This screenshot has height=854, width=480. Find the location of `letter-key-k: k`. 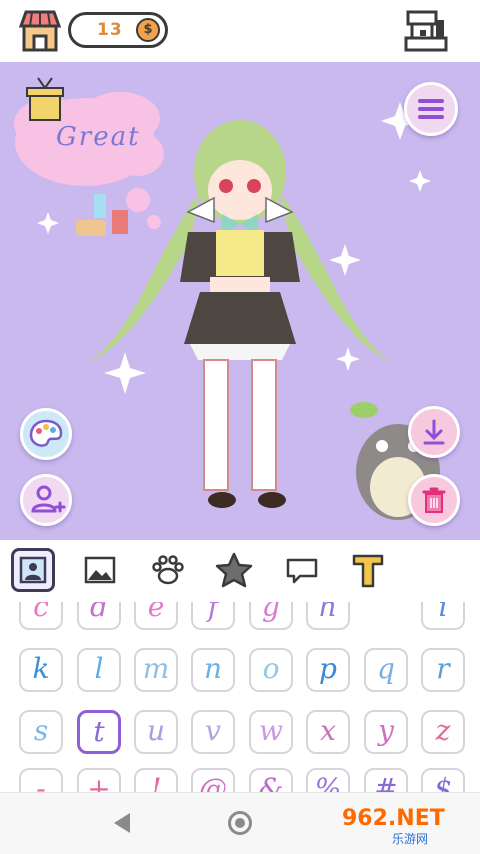

letter-key-k: k is located at coordinates (41, 670).